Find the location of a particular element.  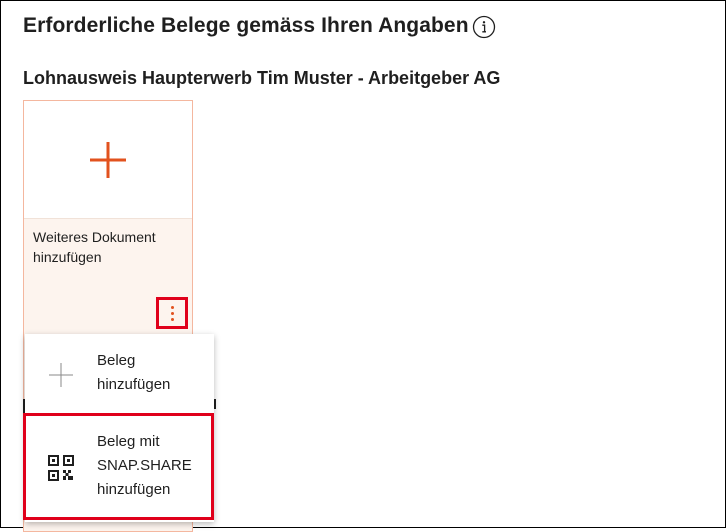

menu-item-label-line: SNAP.SHARE is located at coordinates (144, 465).